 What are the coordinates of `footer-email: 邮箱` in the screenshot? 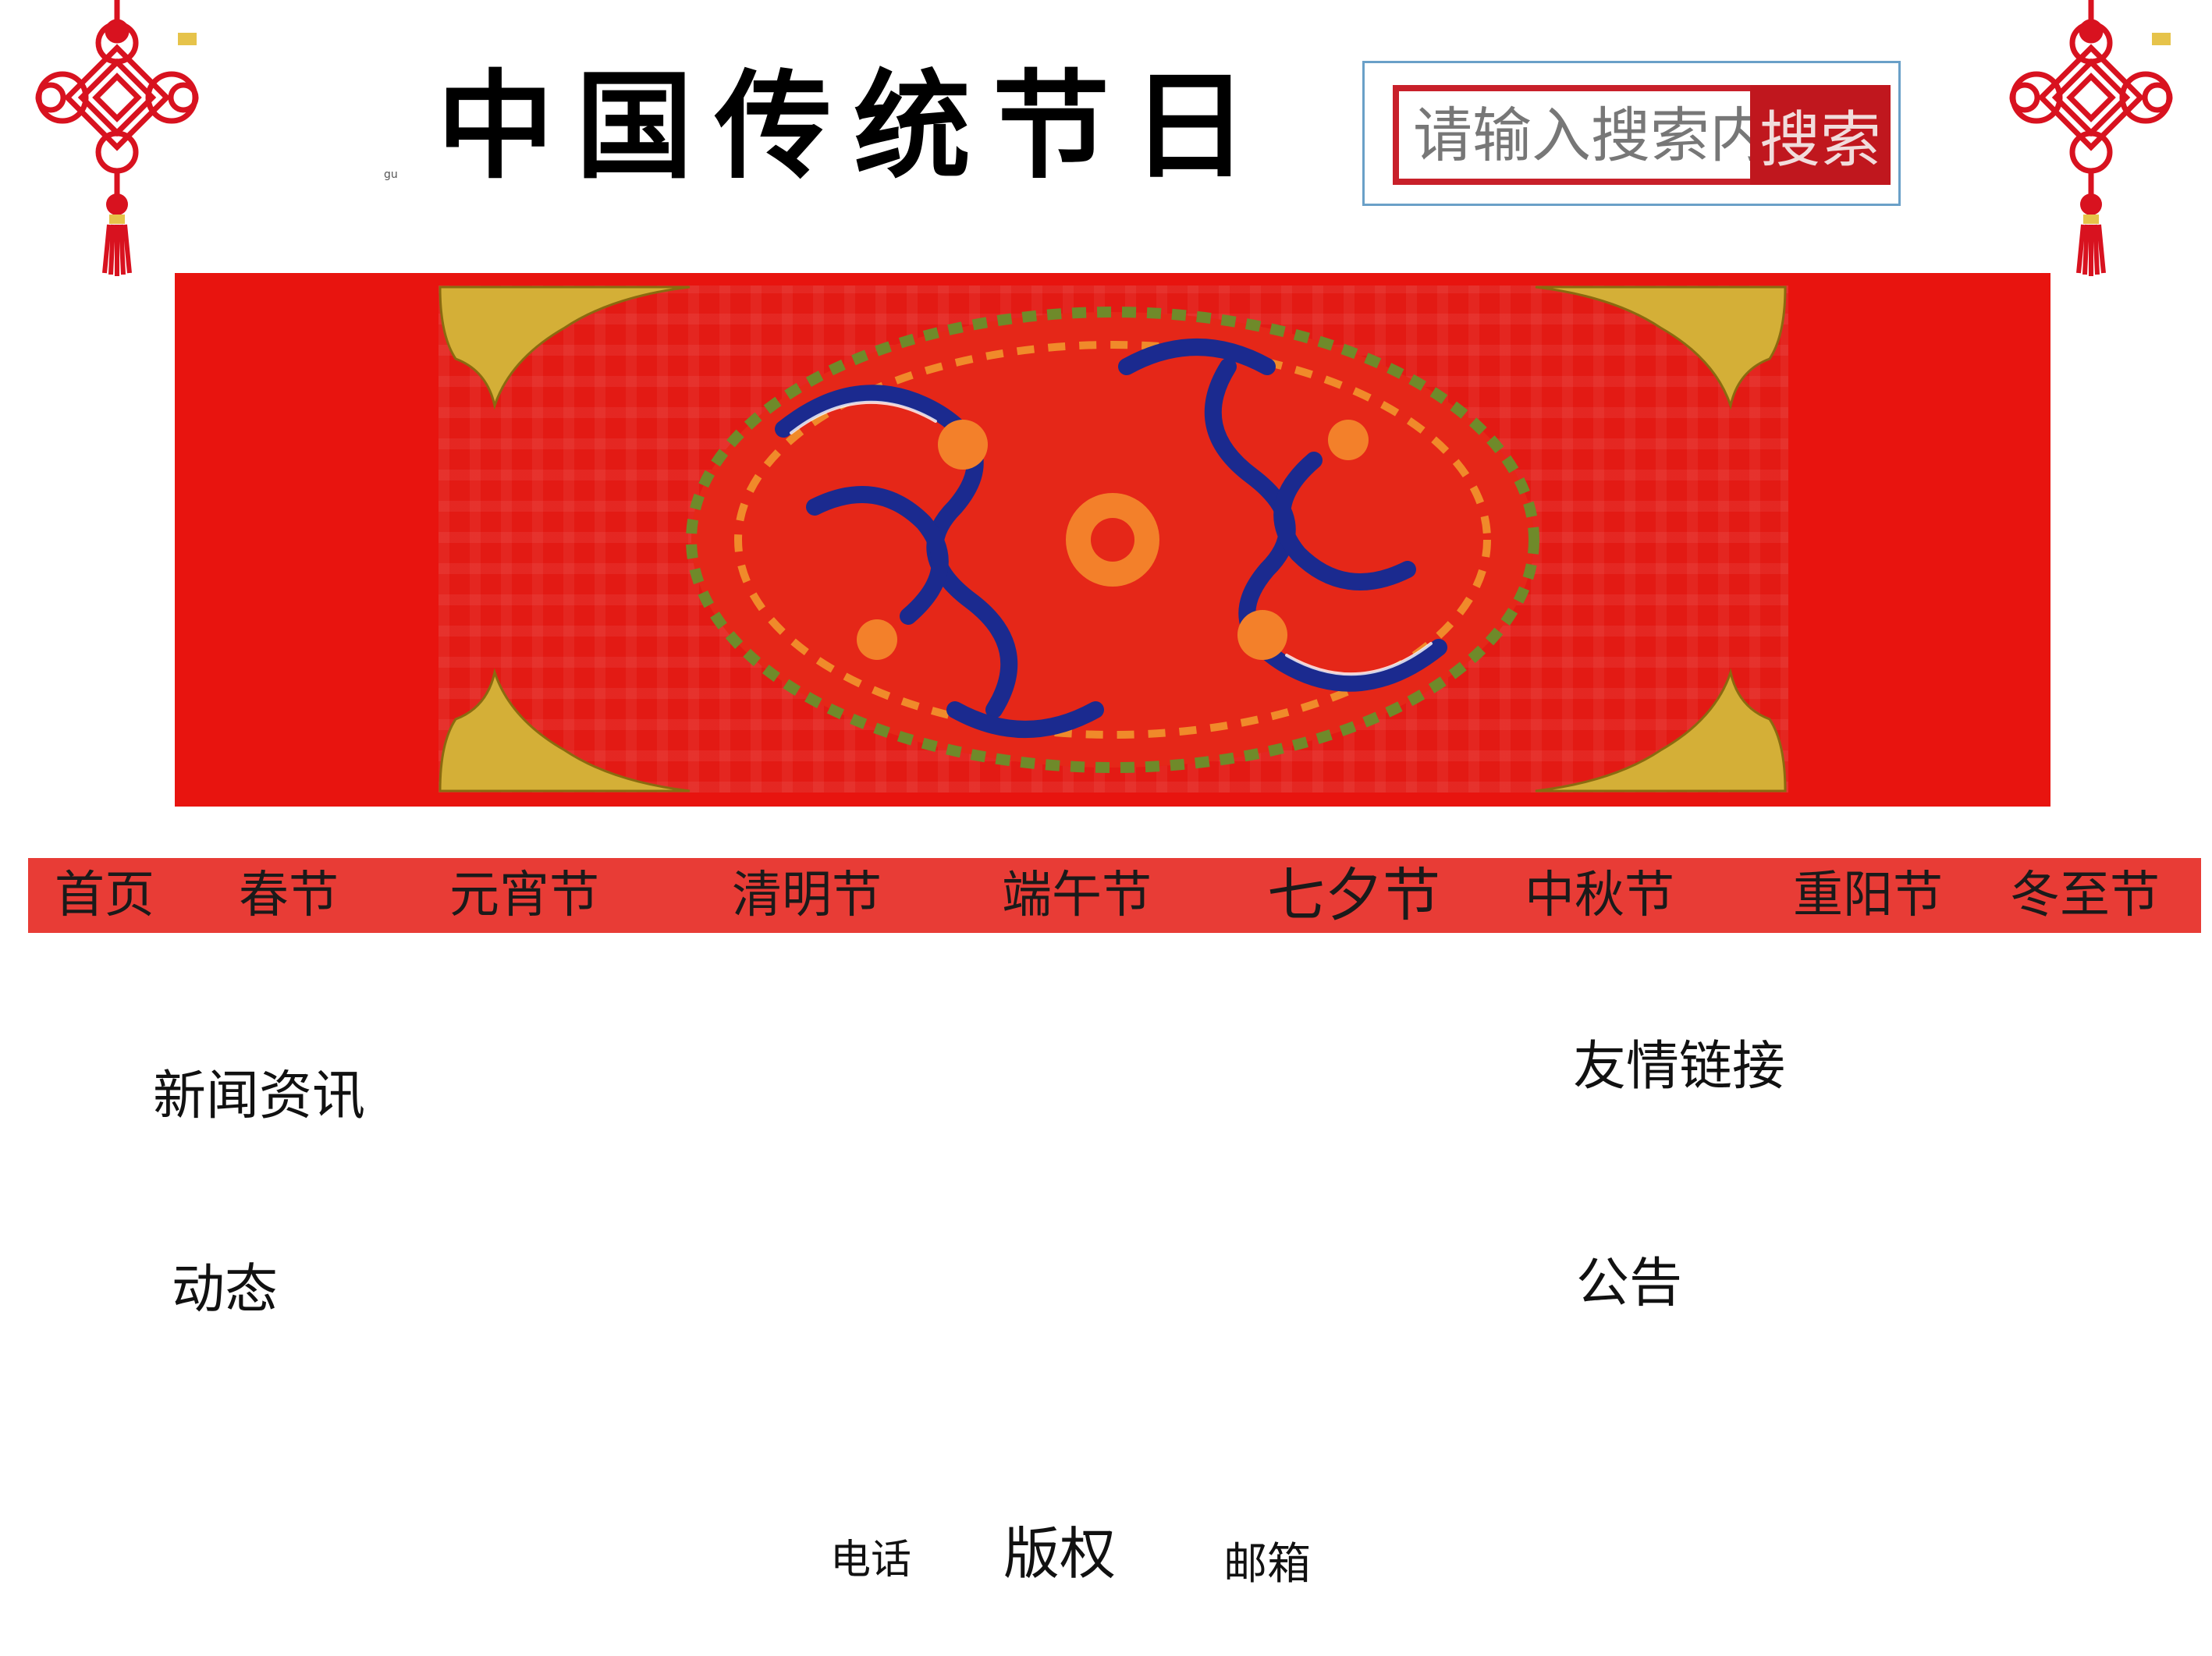 It's located at (1267, 1565).